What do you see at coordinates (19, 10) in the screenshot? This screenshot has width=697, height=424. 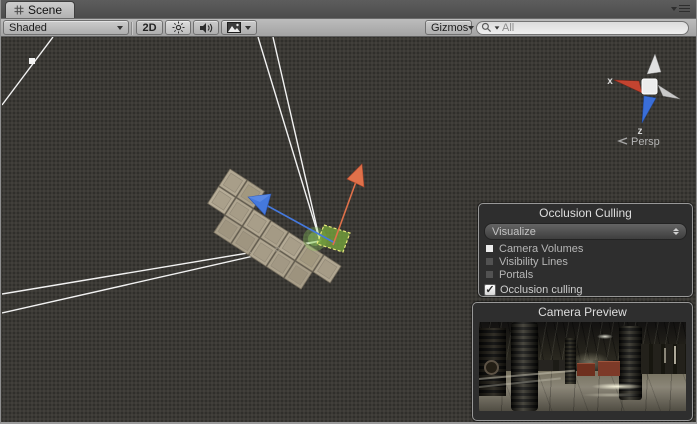 I see `scene-grid-icon` at bounding box center [19, 10].